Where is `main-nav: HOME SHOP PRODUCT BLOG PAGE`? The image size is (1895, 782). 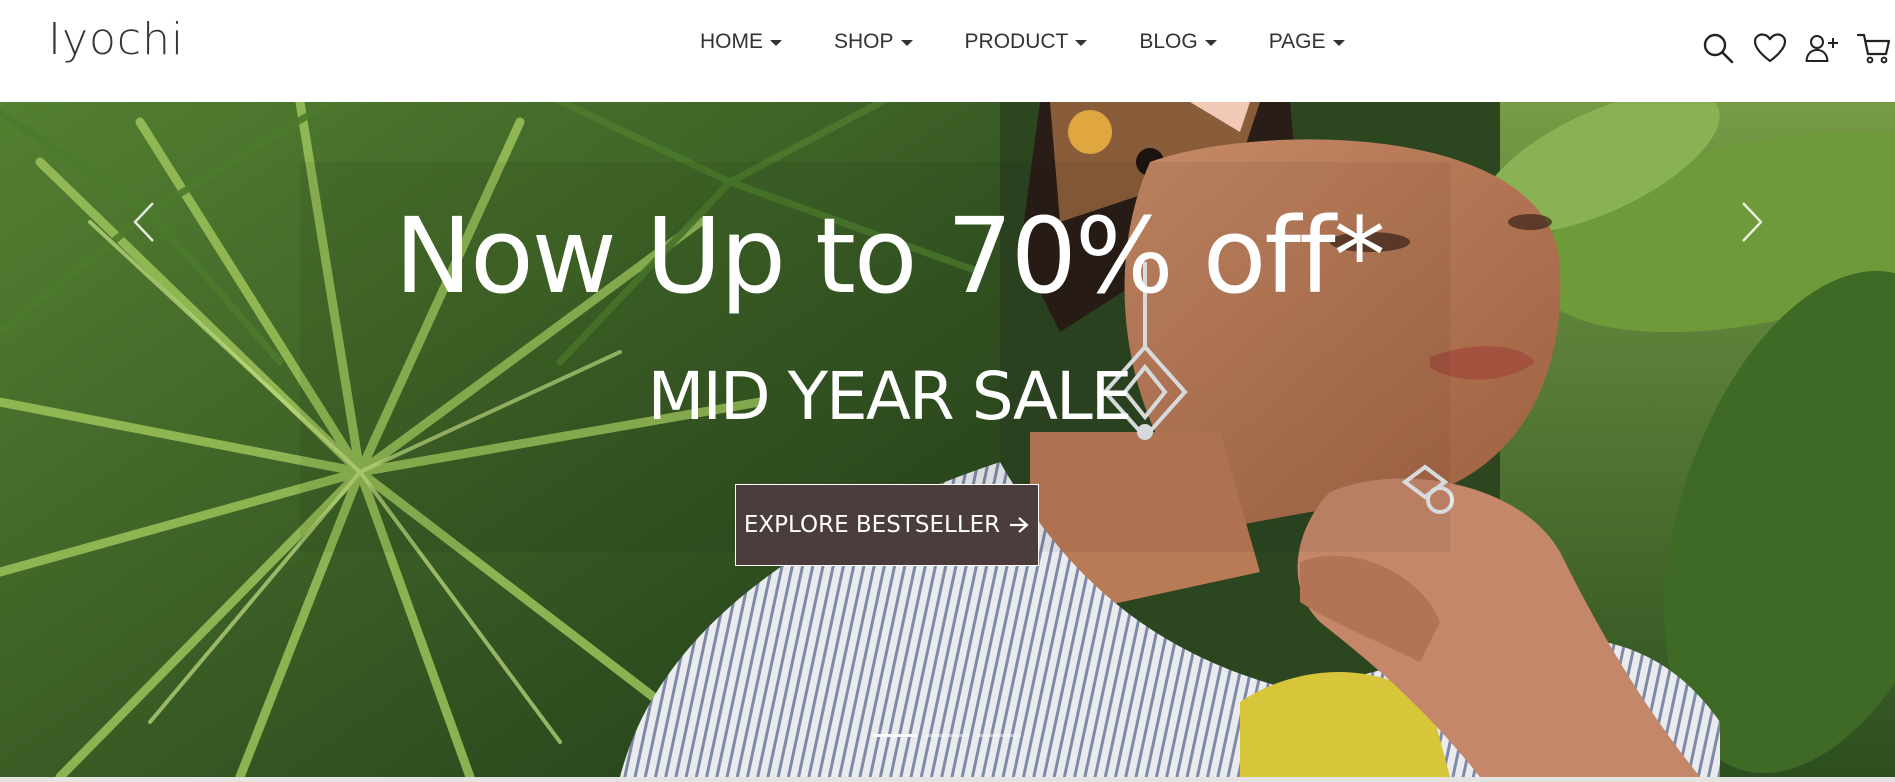 main-nav: HOME SHOP PRODUCT BLOG PAGE is located at coordinates (1048, 42).